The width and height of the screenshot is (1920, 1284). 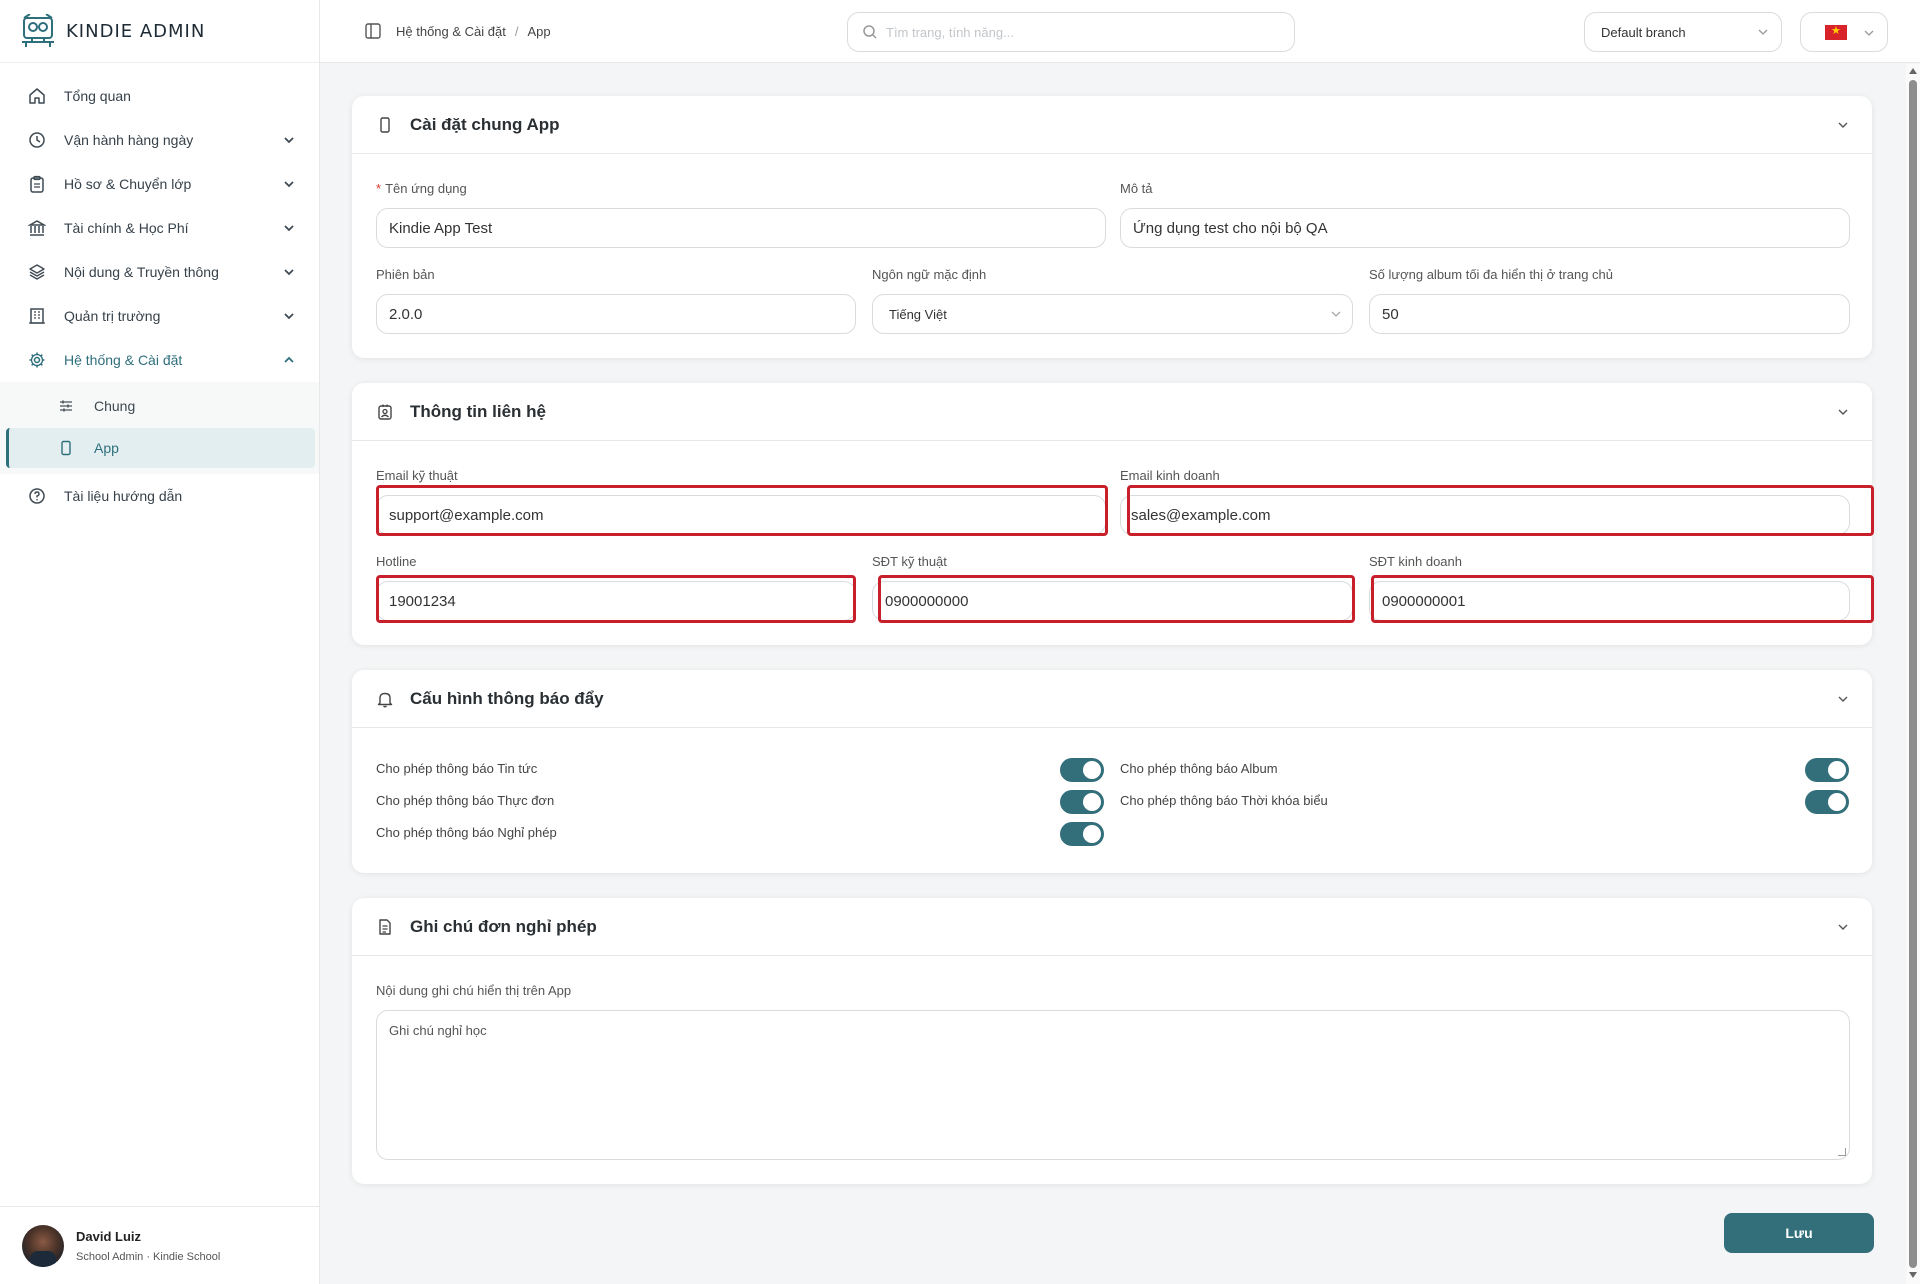 I want to click on sidebar-item-finance: Tài chính & Học Phí, so click(x=159, y=228).